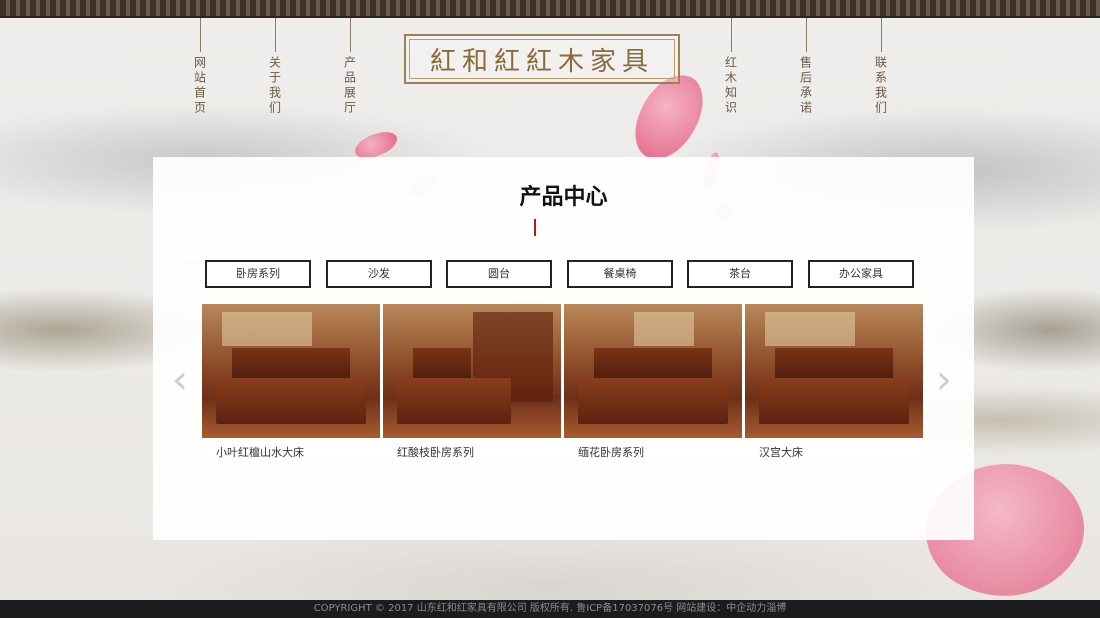 This screenshot has width=1100, height=618. I want to click on nav-label: 售后承诺, so click(805, 86).